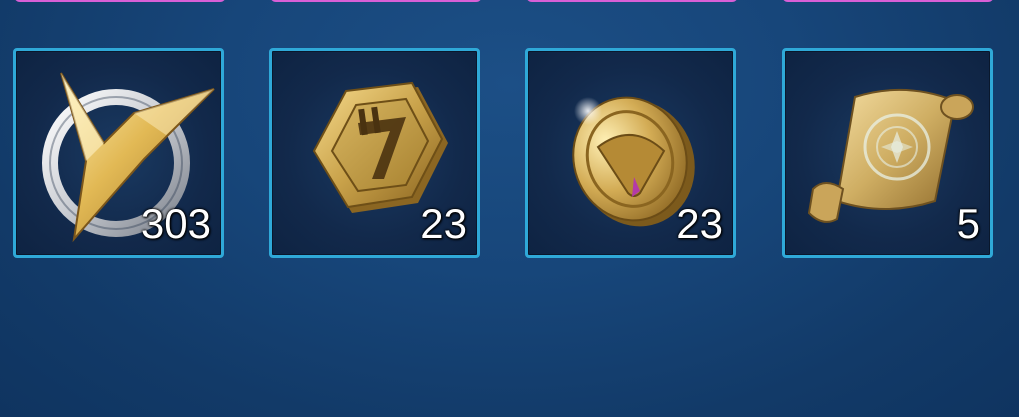 The width and height of the screenshot is (1019, 417). Describe the element at coordinates (118, 153) in the screenshot. I see `item-slot-v-emblem: 303` at that location.